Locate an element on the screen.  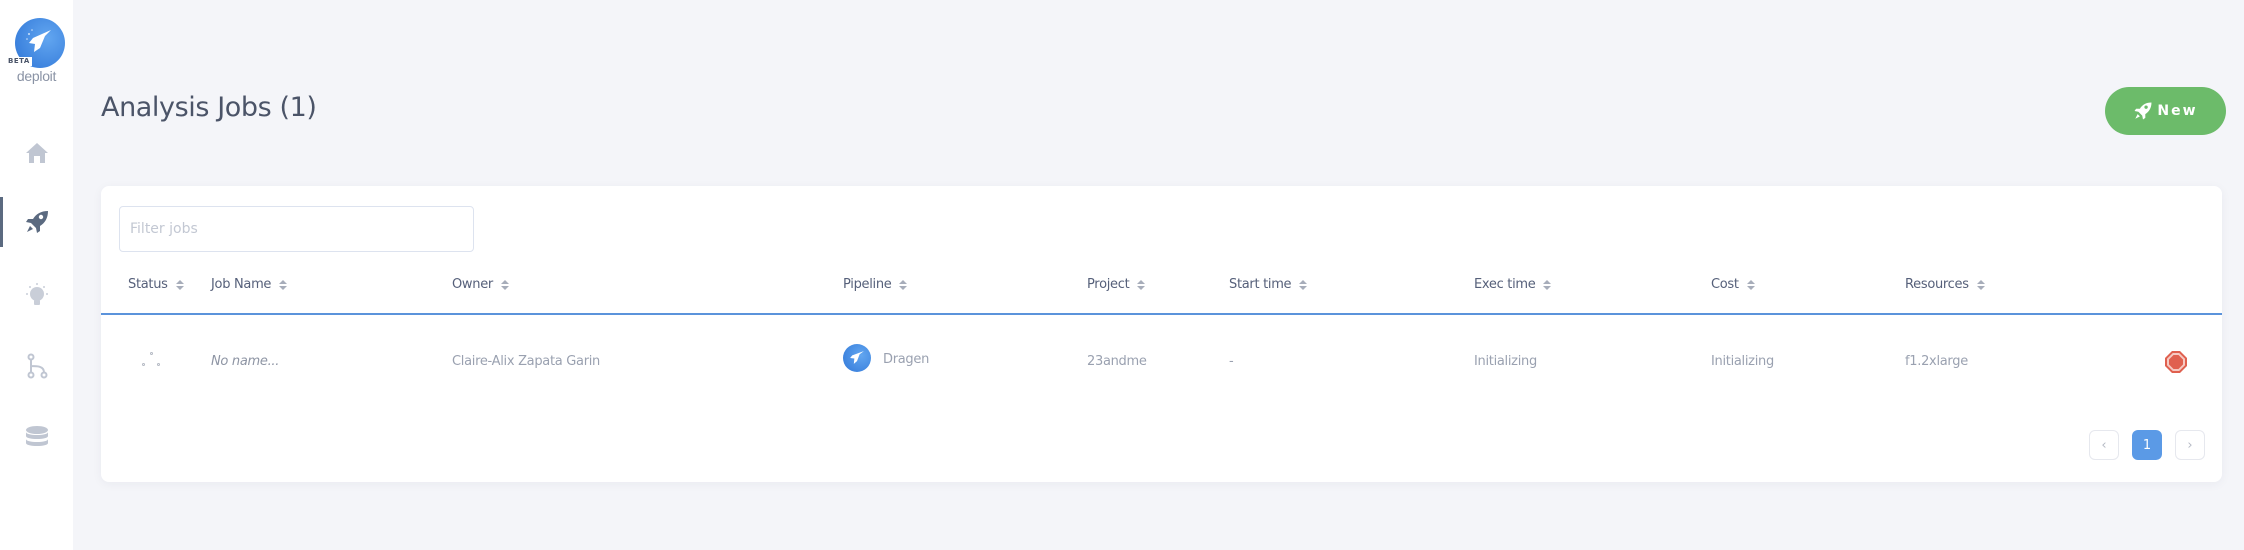
owner-cell: Claire-Alix Zapata Garin is located at coordinates (526, 361).